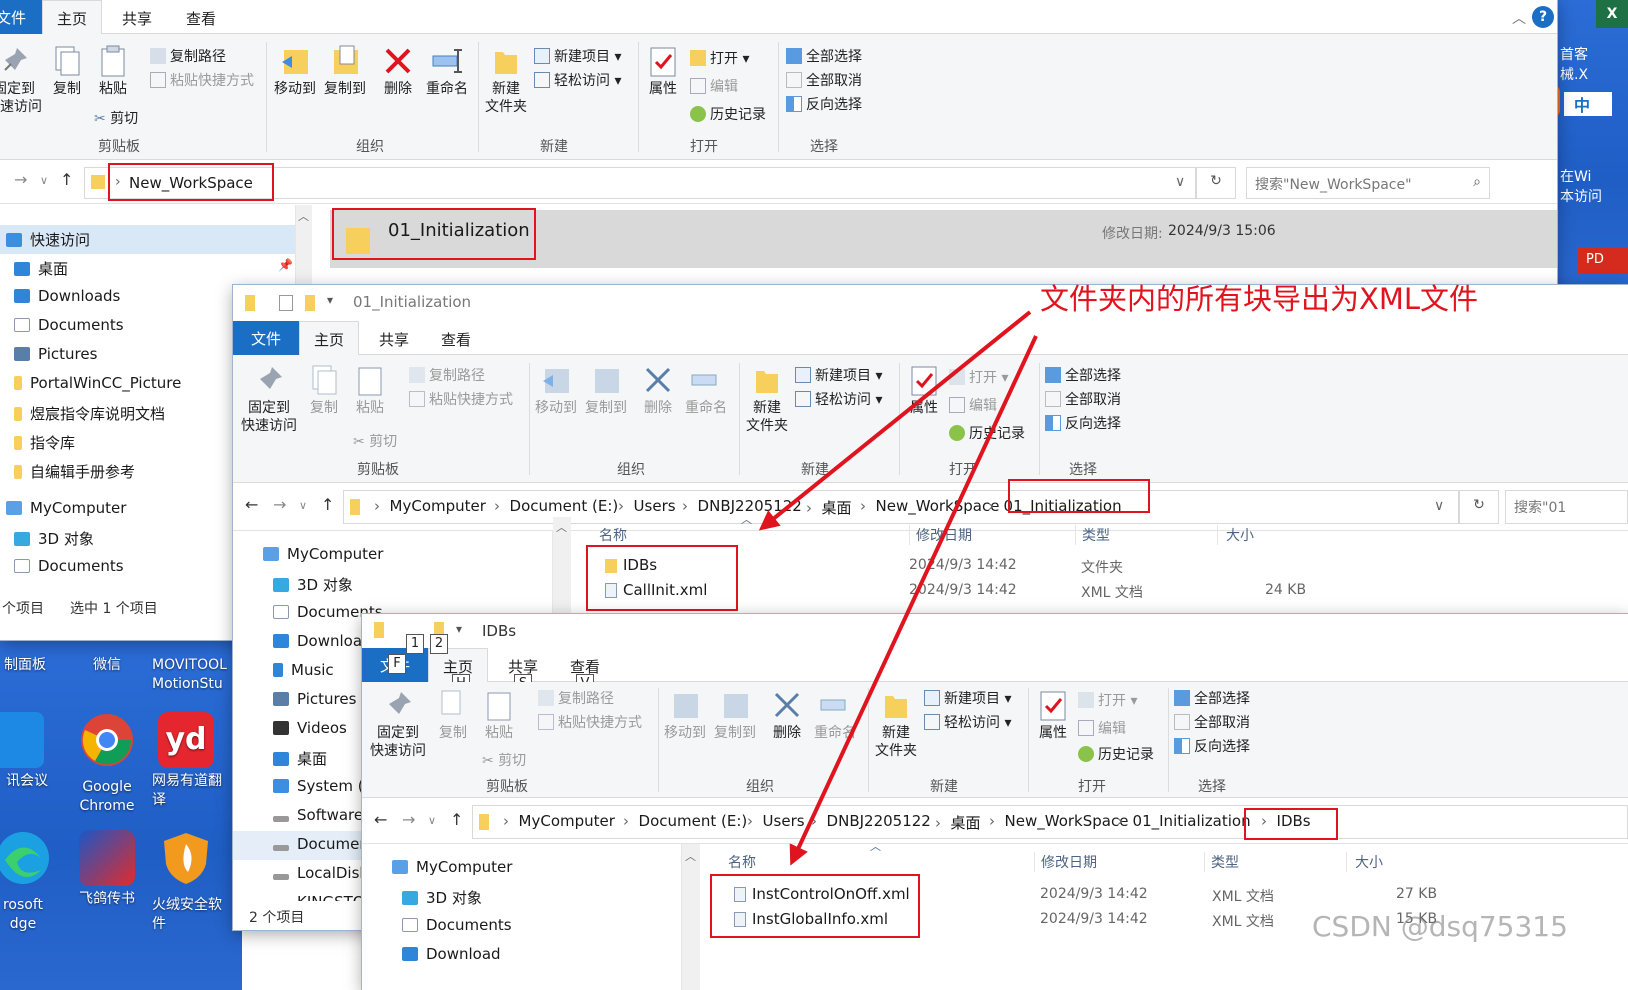 The height and width of the screenshot is (990, 1628). What do you see at coordinates (32, 665) in the screenshot?
I see `desktop-icon-control-panel: 制面板` at bounding box center [32, 665].